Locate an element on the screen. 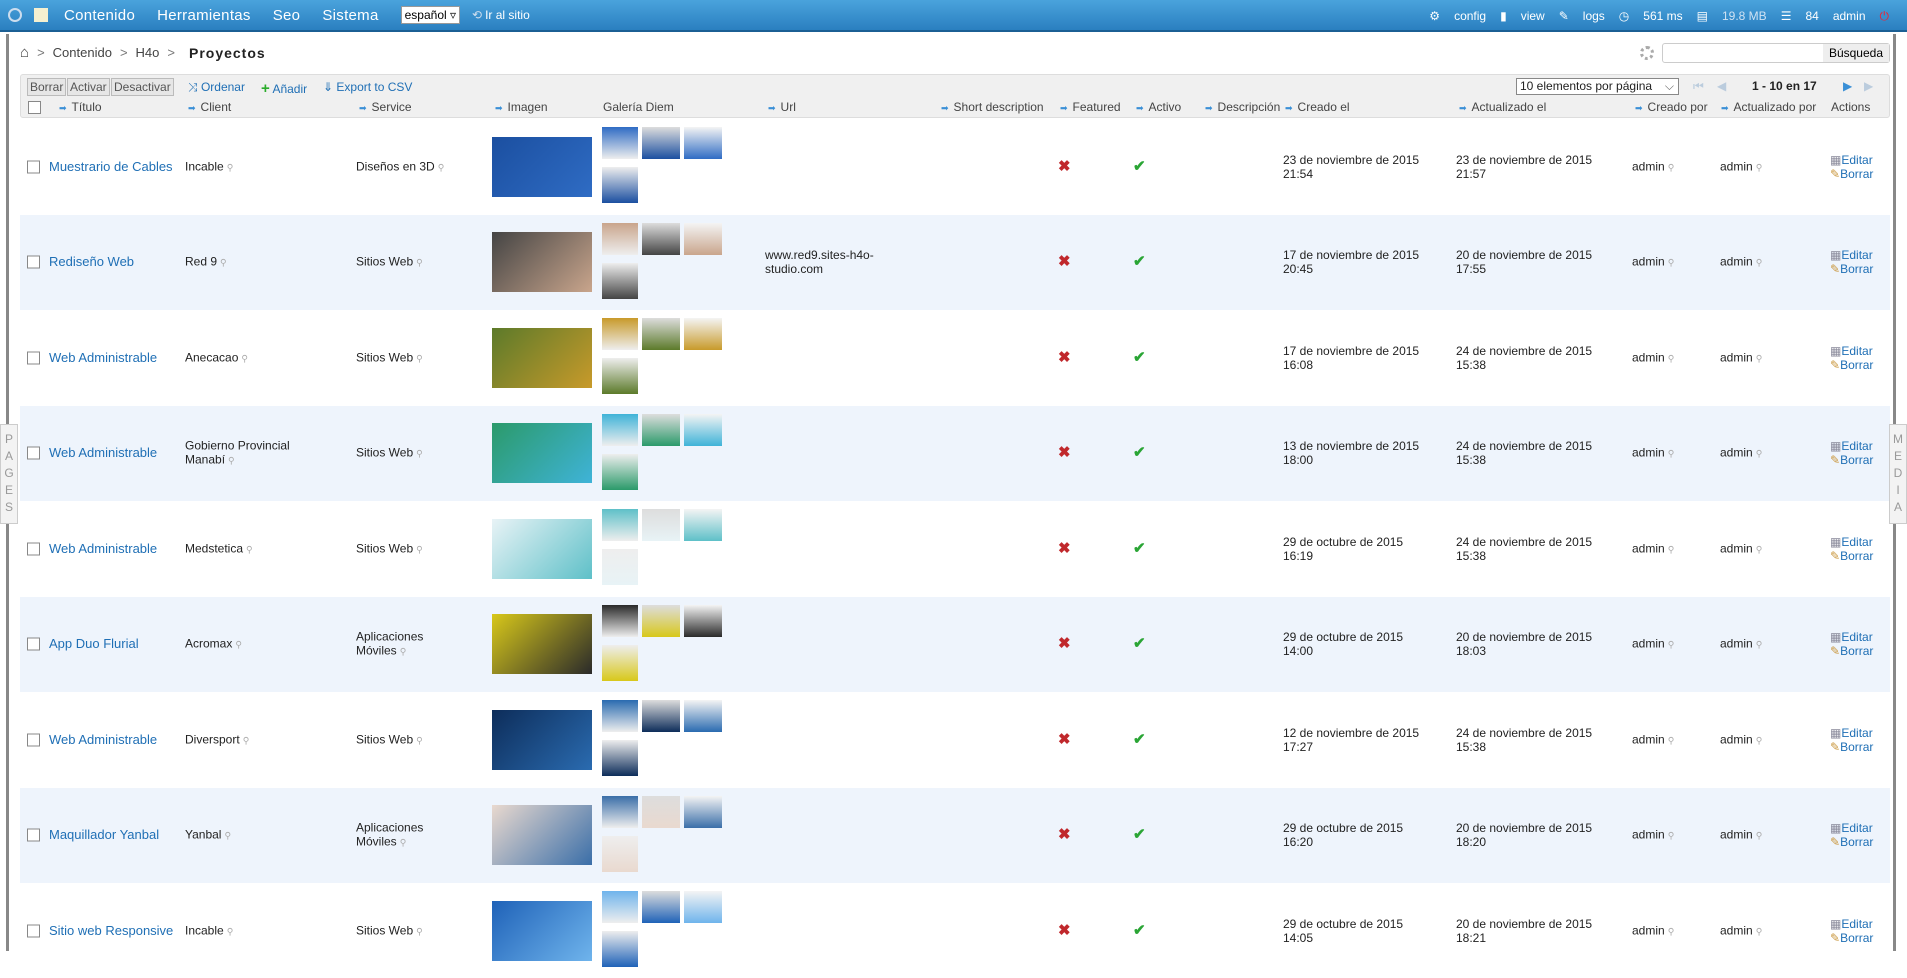 This screenshot has height=978, width=1907. col-descripcion: ➡ Descripción is located at coordinates (1242, 107).